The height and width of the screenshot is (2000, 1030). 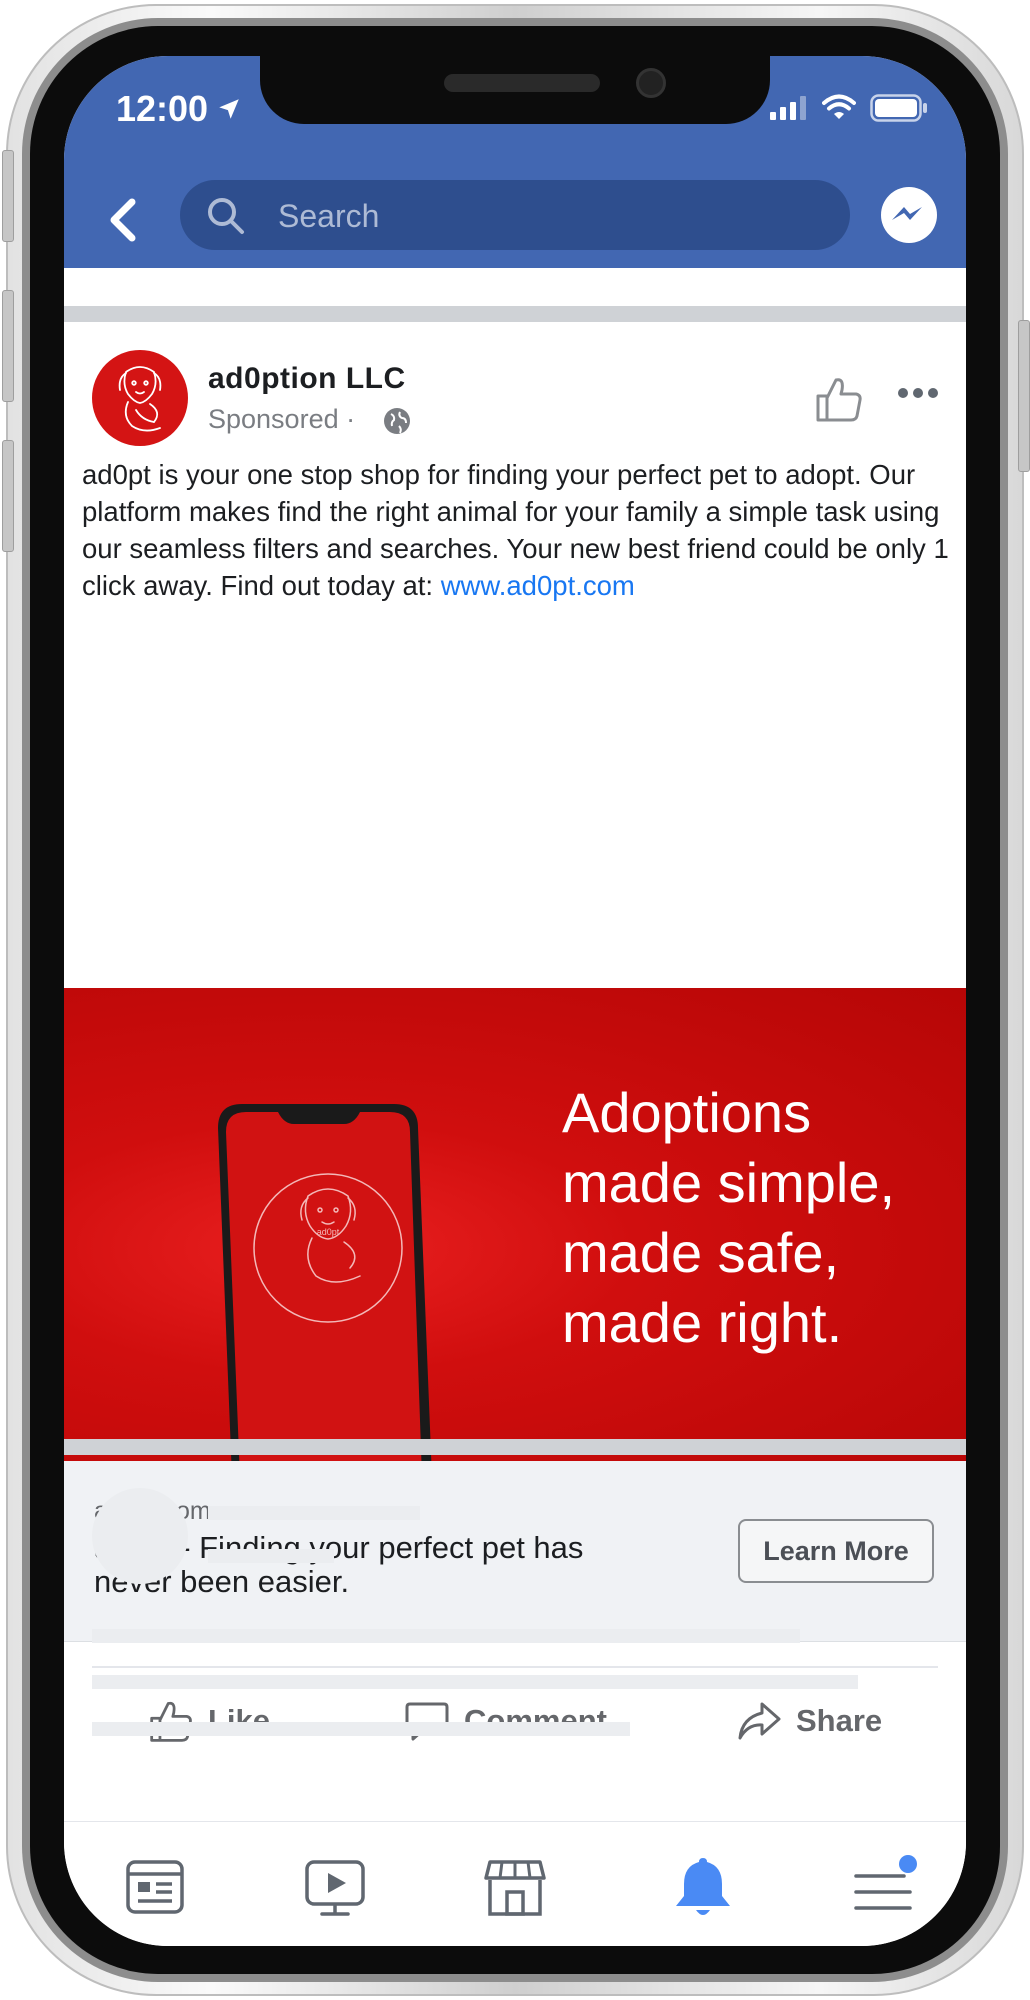 I want to click on location-arrow-icon, so click(x=229, y=109).